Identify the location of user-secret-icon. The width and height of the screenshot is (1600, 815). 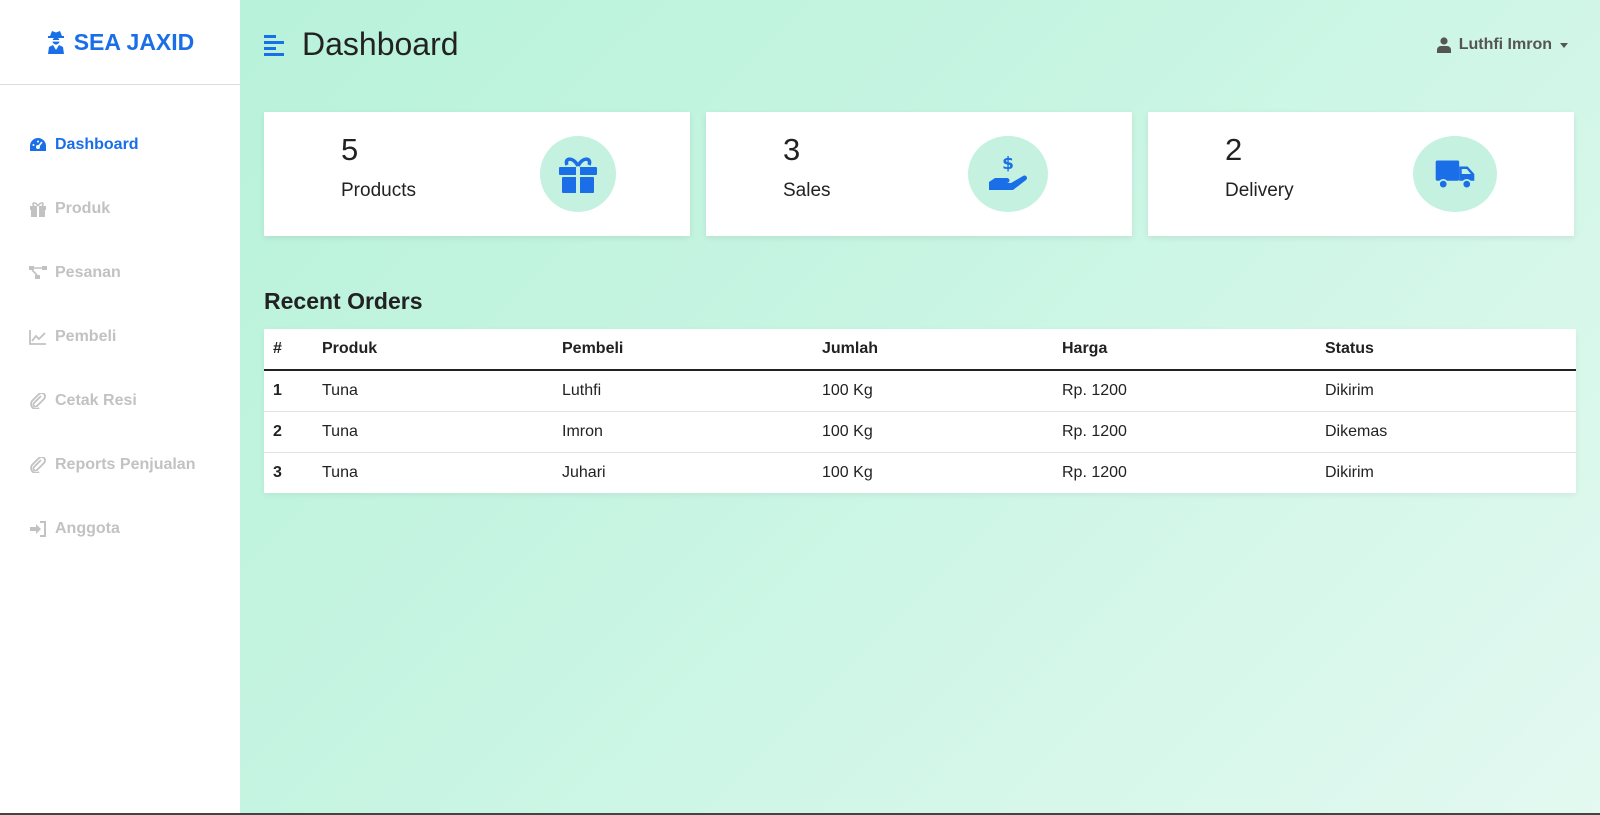
(55, 42).